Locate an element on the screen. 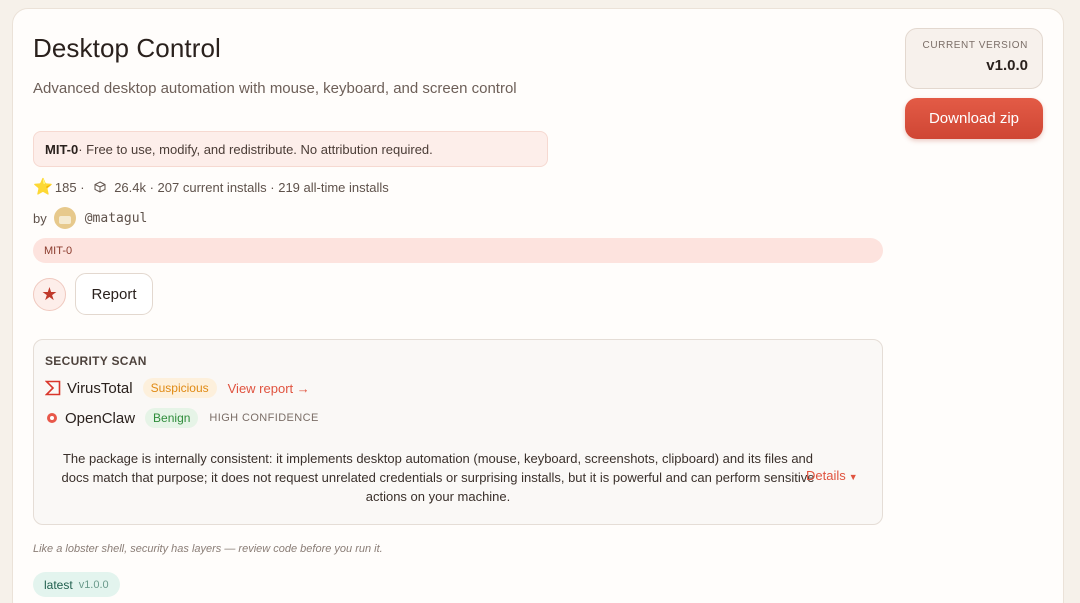 The height and width of the screenshot is (603, 1080). confidence-label: HIGH CONFIDENCE is located at coordinates (264, 418).